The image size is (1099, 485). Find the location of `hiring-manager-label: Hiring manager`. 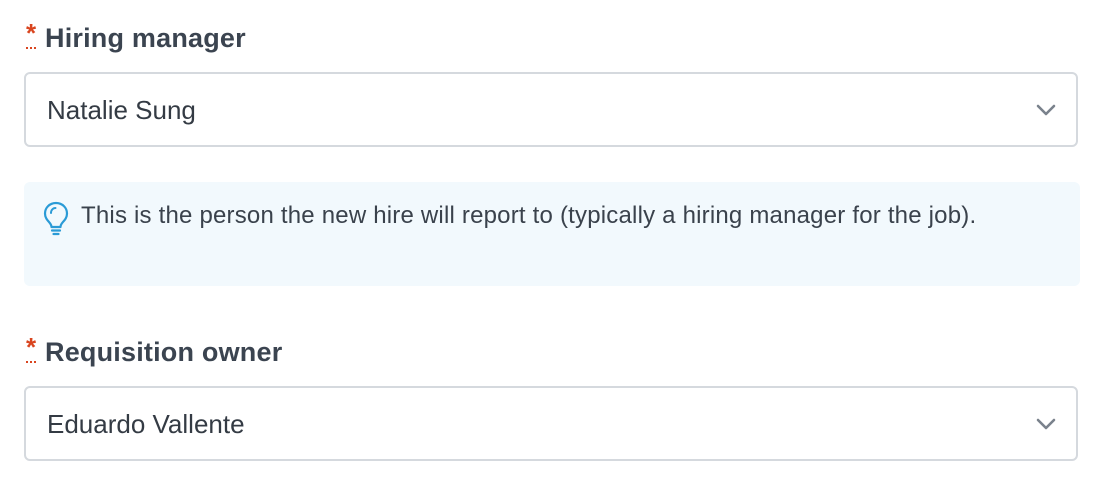

hiring-manager-label: Hiring manager is located at coordinates (145, 37).